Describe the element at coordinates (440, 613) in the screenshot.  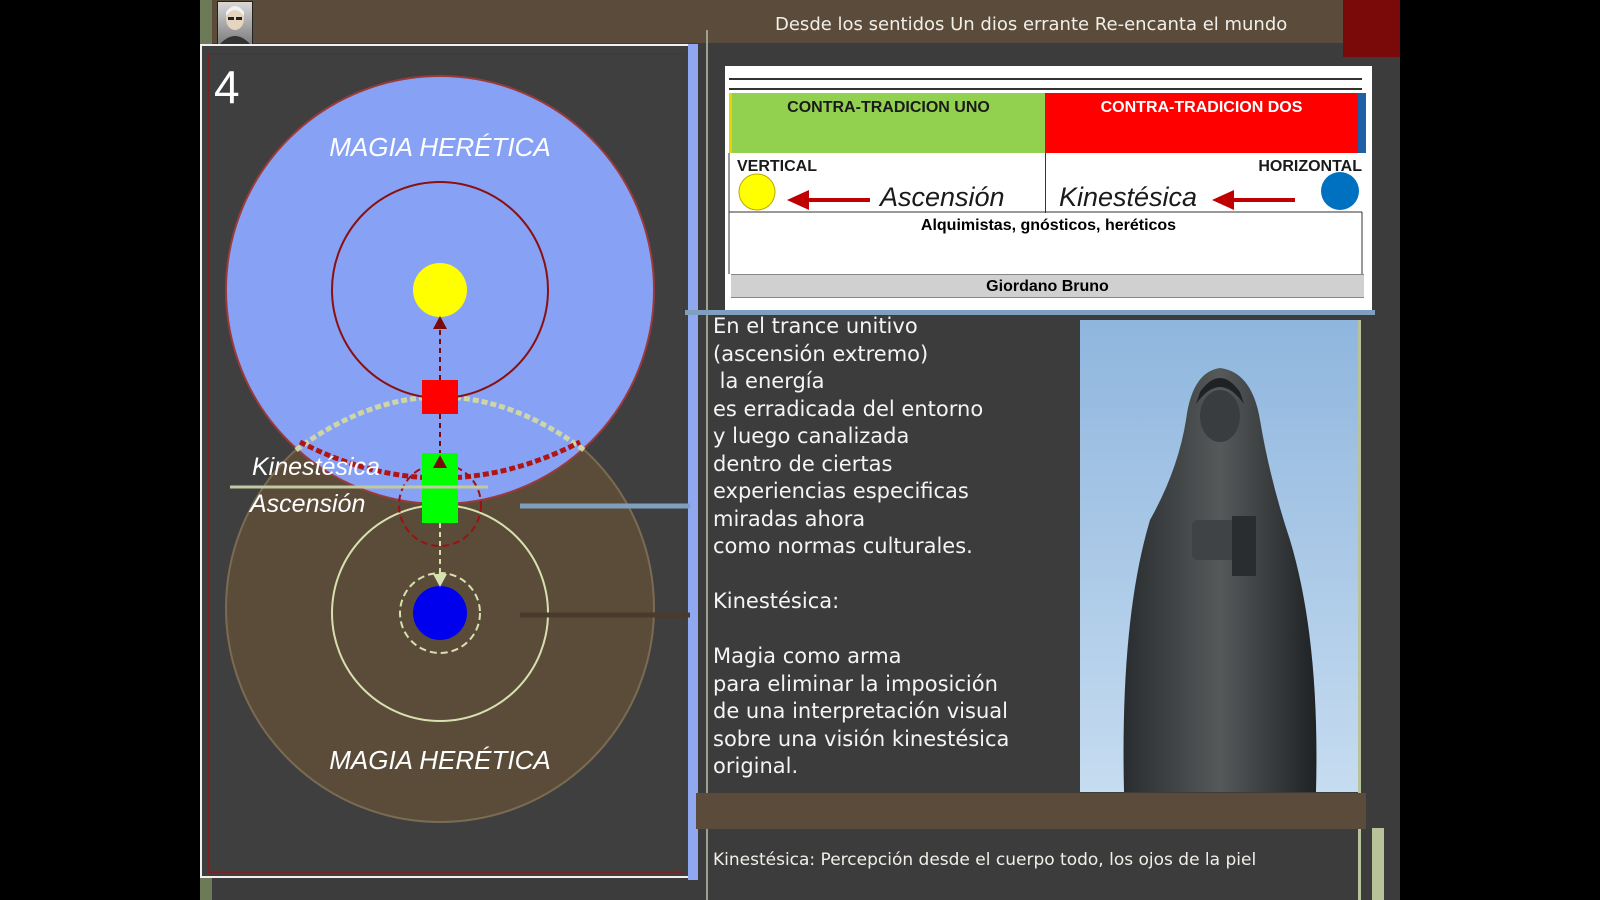
I see `earth-node` at that location.